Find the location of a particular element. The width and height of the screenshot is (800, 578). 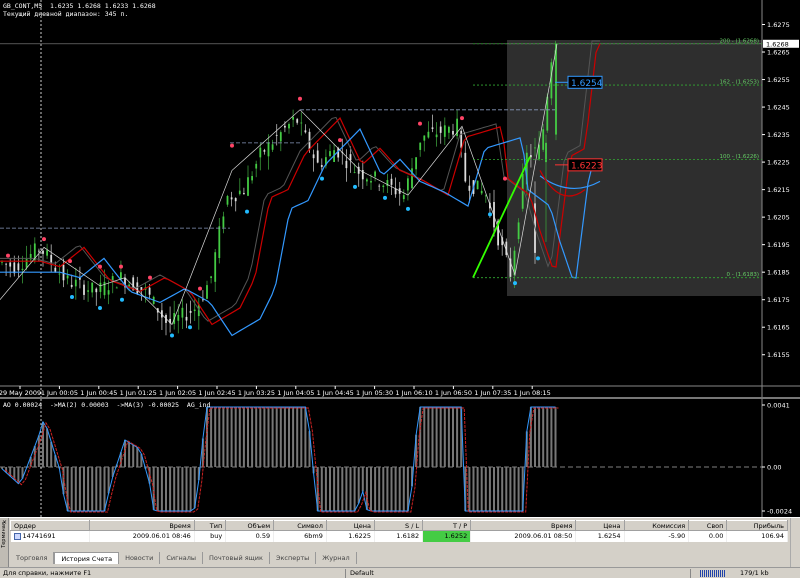

column-header: Объем is located at coordinates (250, 525).